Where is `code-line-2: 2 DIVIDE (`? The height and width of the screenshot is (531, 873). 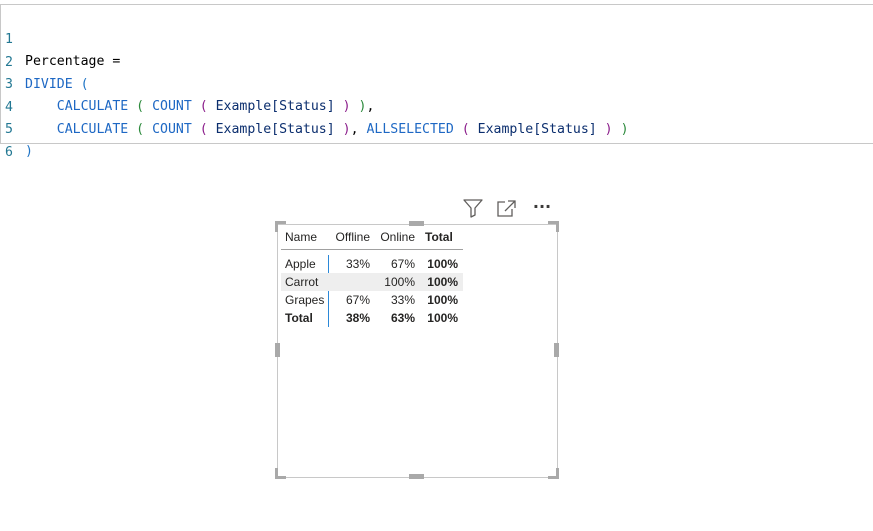
code-line-2: 2 DIVIDE ( is located at coordinates (45, 61).